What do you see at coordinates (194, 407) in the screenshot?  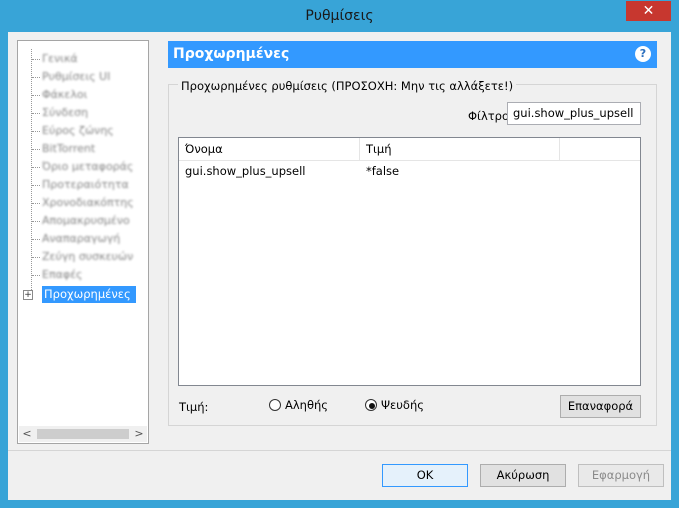 I see `value-label: Τιμή:` at bounding box center [194, 407].